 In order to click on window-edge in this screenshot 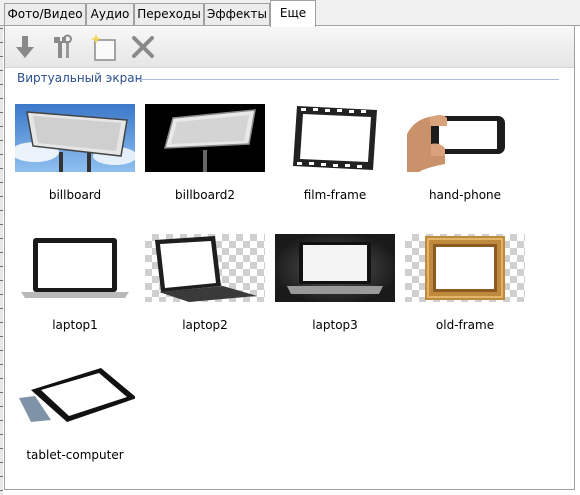, I will do `click(1, 247)`.